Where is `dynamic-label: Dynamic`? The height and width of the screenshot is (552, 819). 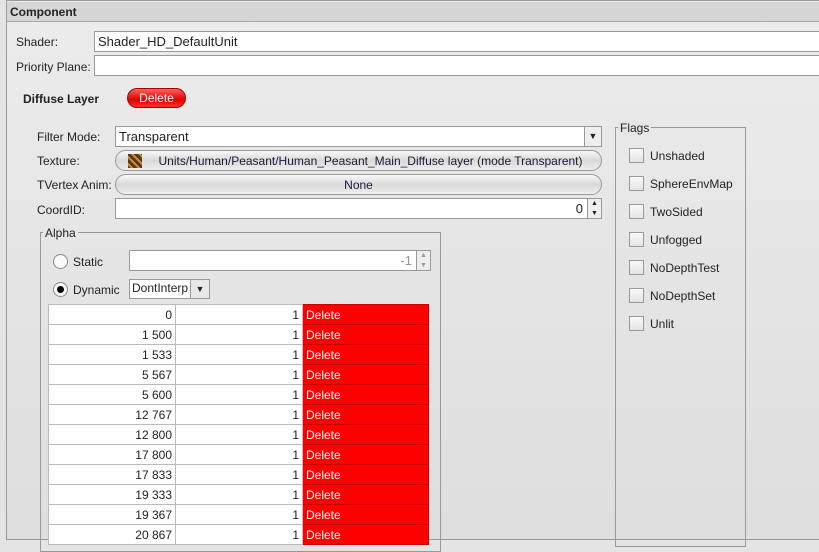 dynamic-label: Dynamic is located at coordinates (96, 290).